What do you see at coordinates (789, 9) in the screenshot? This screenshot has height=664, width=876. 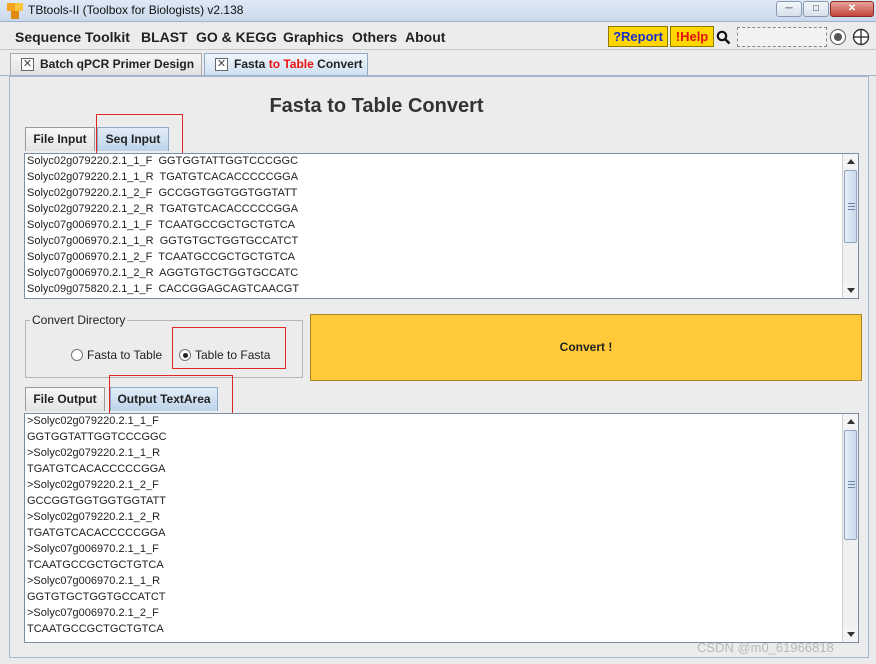 I see `minimize-button: ─` at bounding box center [789, 9].